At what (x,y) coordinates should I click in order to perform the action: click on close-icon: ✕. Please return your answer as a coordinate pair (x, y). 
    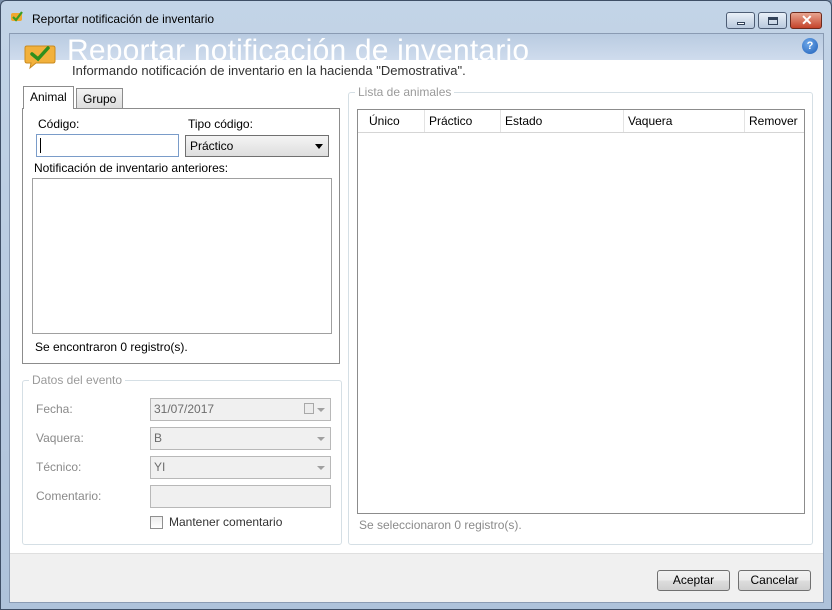
    Looking at the image, I should click on (807, 20).